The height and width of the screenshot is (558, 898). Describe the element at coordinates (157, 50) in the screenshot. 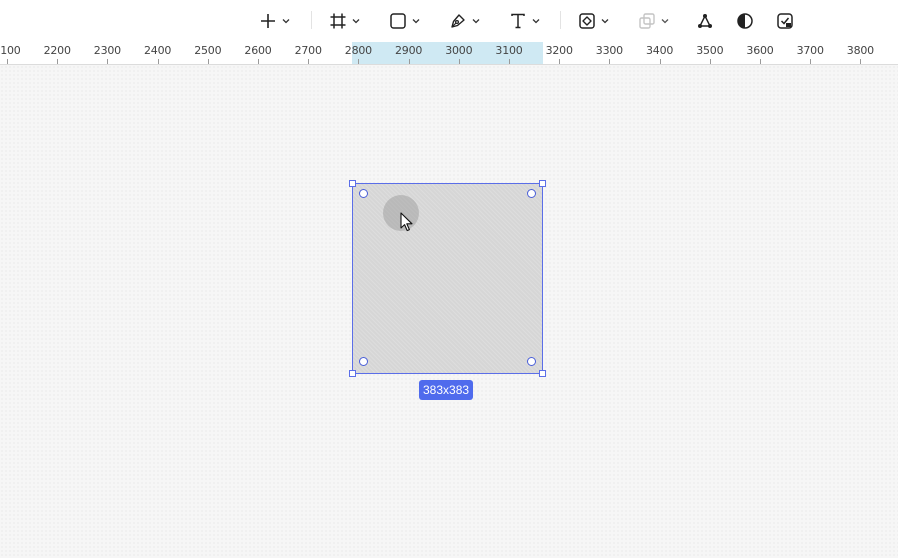

I see `ruler-tick-label: 2400` at that location.